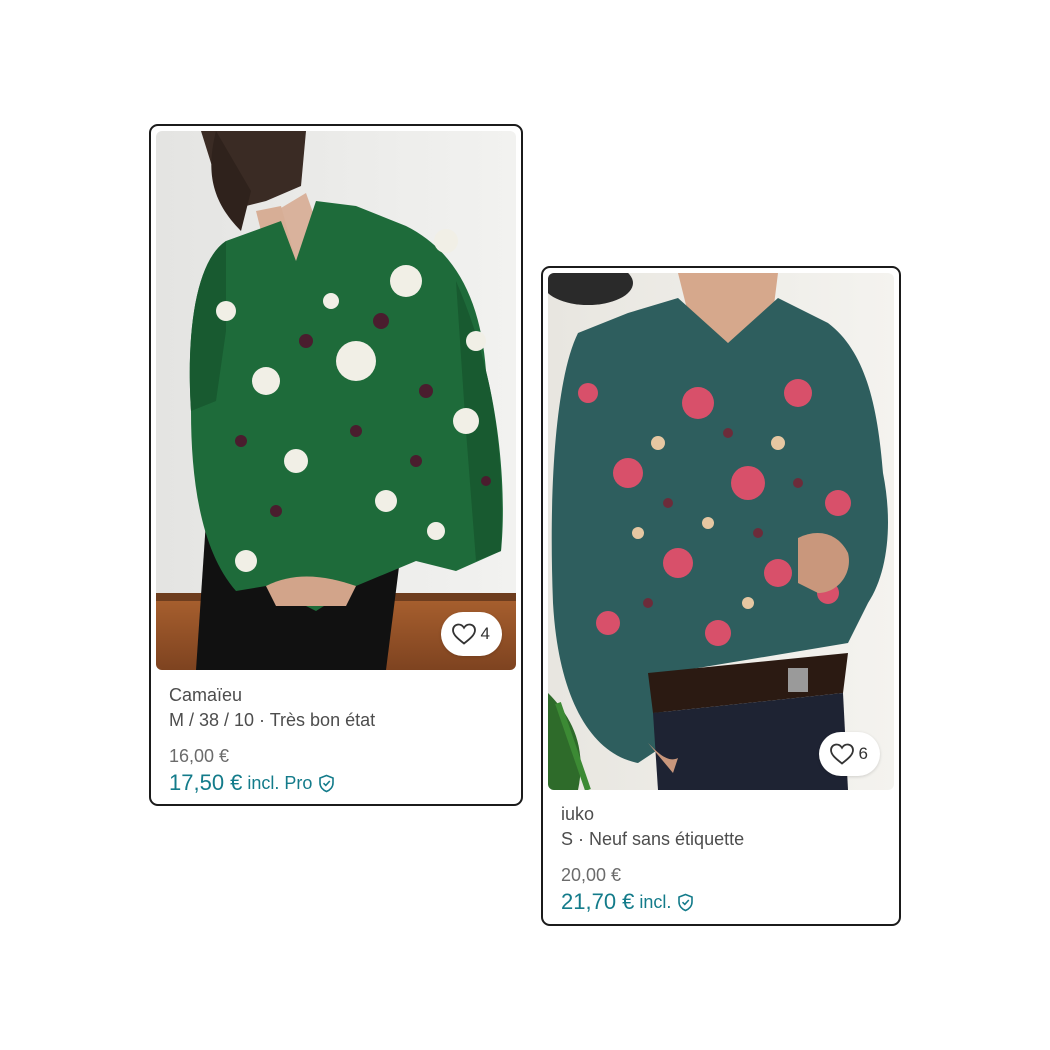  Describe the element at coordinates (206, 695) in the screenshot. I see `listing-brand: Camaïeu` at that location.